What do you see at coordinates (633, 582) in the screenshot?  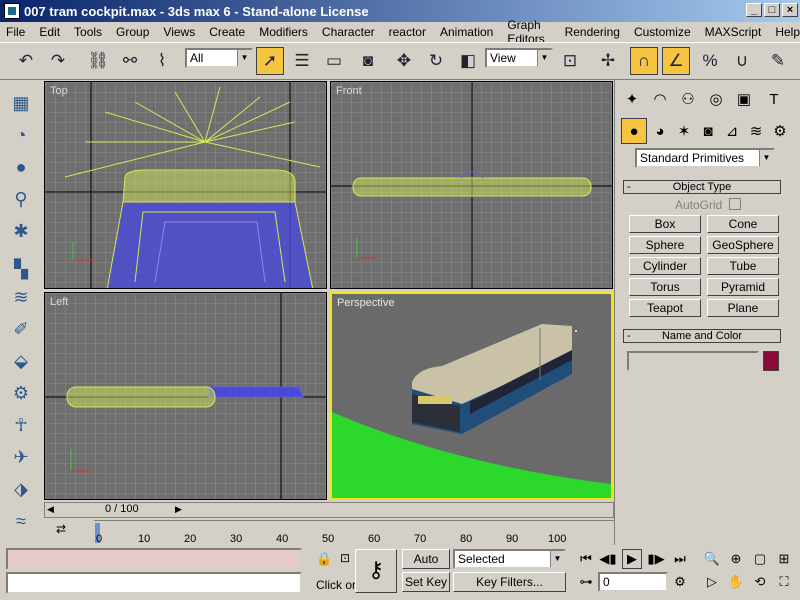 I see `current-frame-field: 0` at bounding box center [633, 582].